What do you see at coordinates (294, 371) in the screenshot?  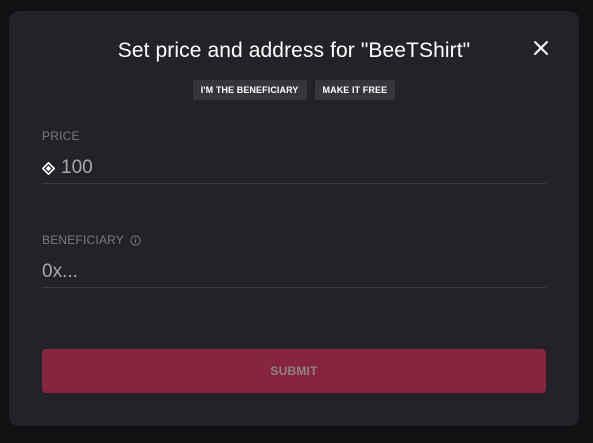 I see `submit-button: SUBMIT` at bounding box center [294, 371].